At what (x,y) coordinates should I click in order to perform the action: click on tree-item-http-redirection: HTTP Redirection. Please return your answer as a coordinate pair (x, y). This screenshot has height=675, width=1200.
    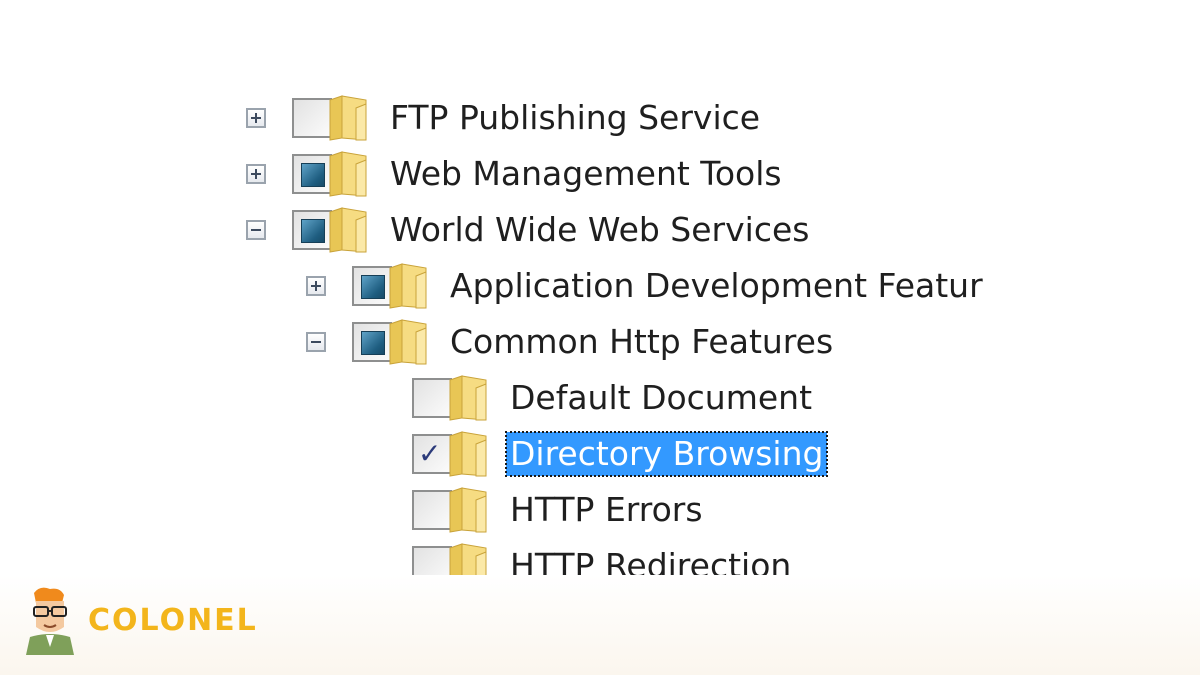
    Looking at the image, I should click on (580, 556).